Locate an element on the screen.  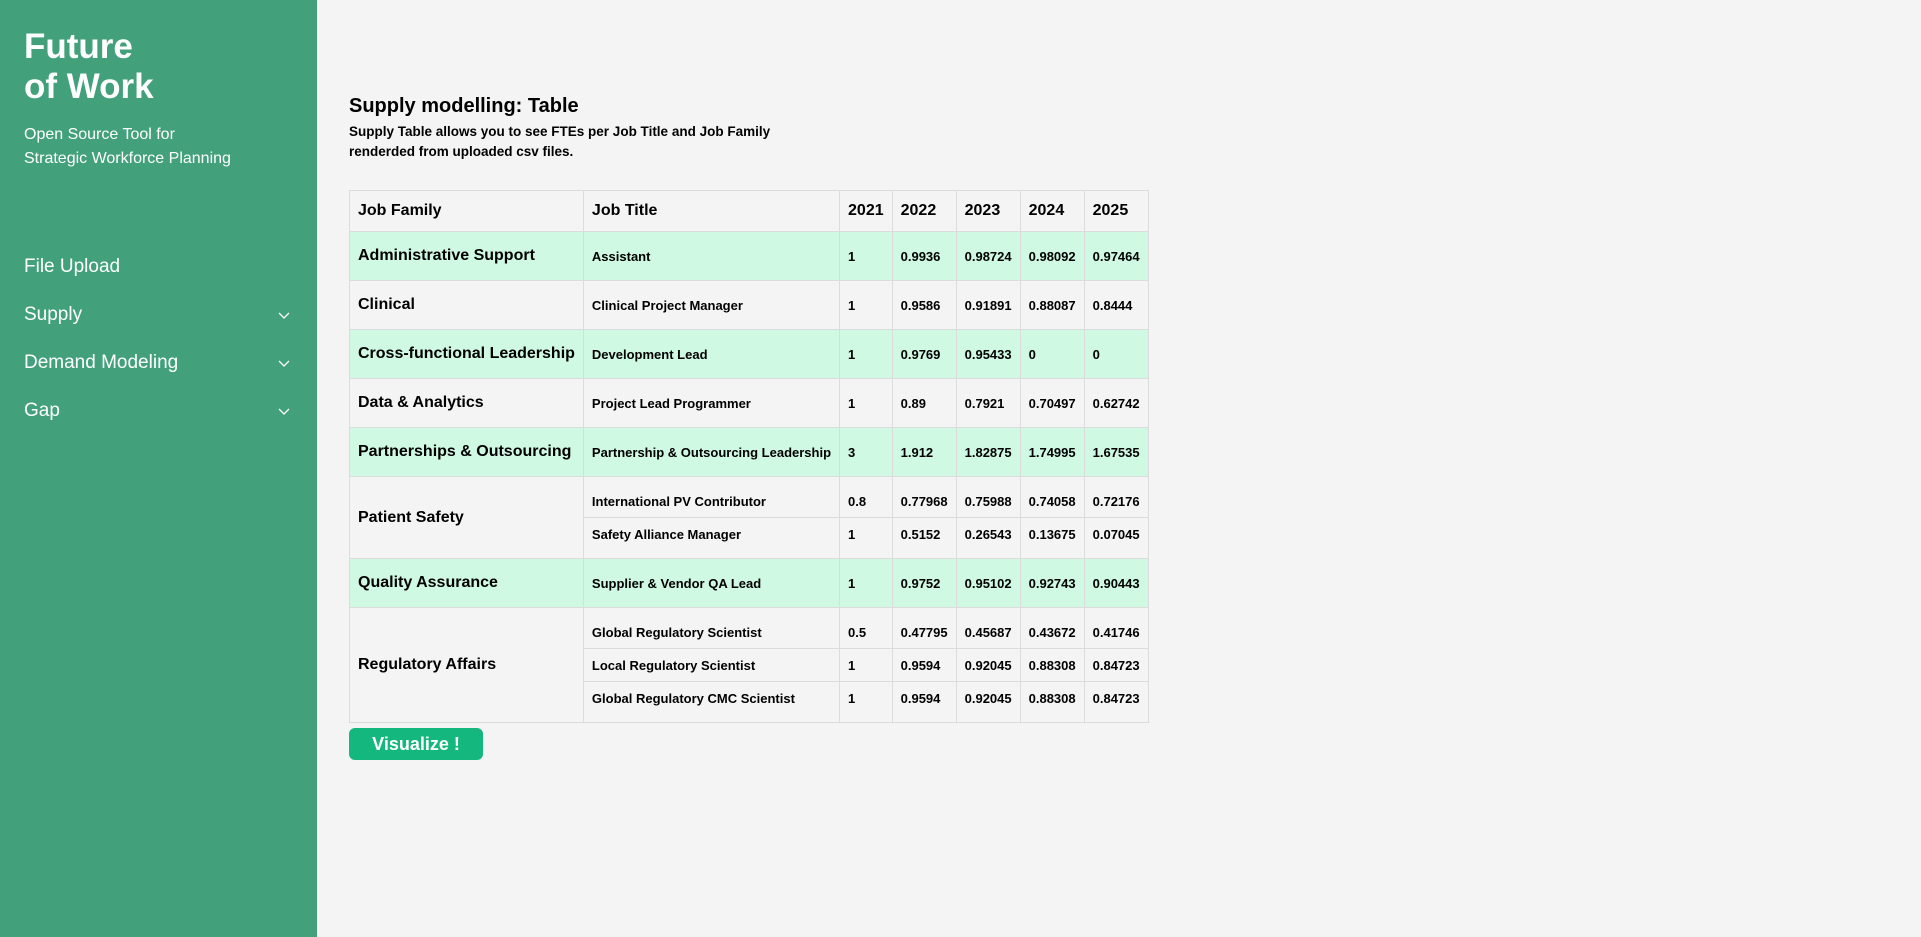
job-family-cell: Quality Assurance is located at coordinates (466, 583).